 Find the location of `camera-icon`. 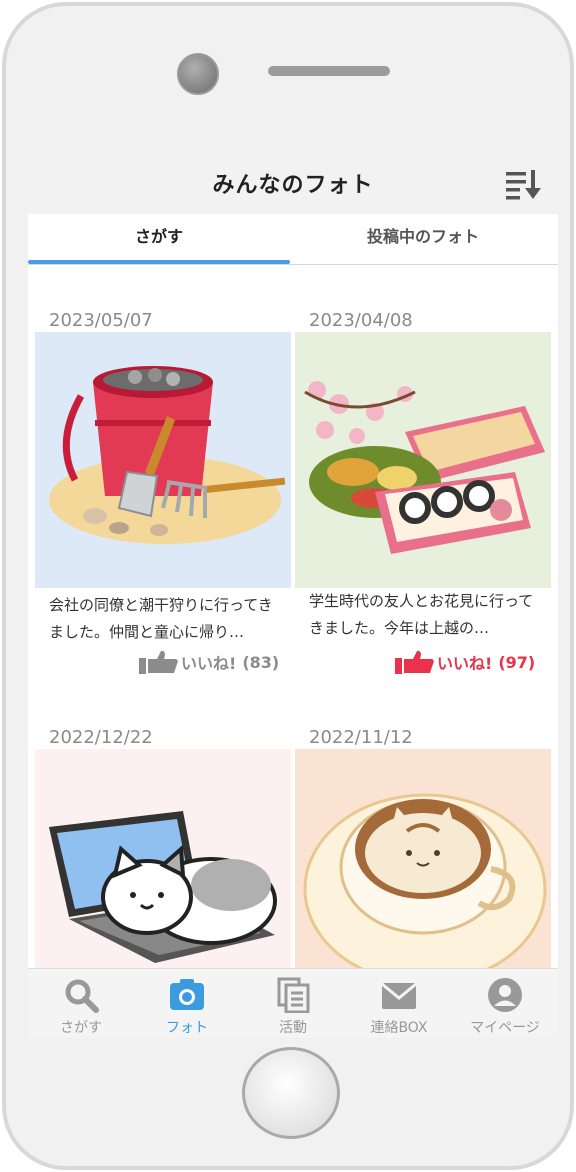

camera-icon is located at coordinates (187, 994).